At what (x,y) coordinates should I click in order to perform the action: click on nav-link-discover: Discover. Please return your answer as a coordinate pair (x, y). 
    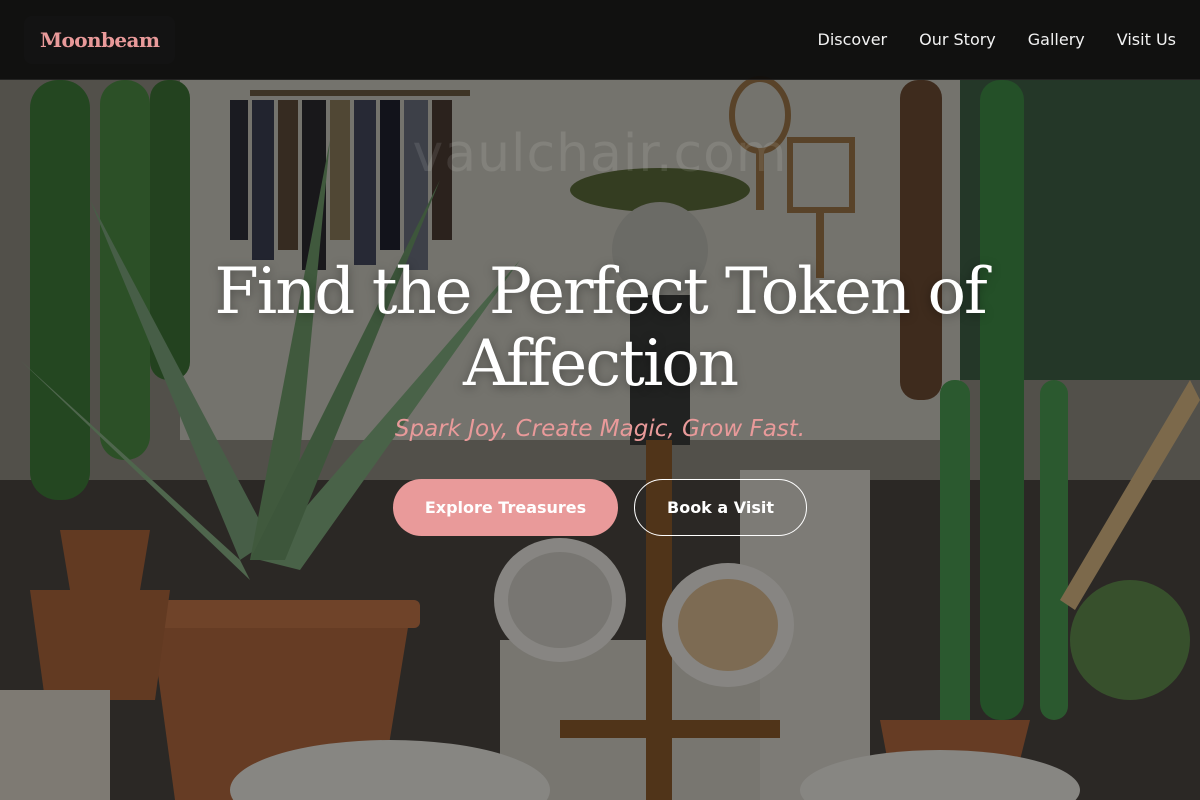
    Looking at the image, I should click on (853, 39).